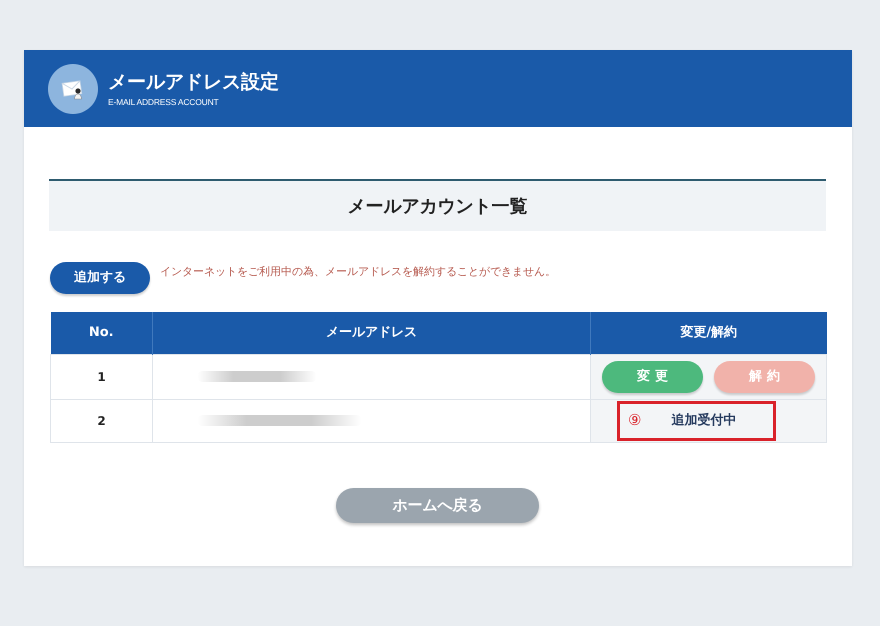 Image resolution: width=880 pixels, height=626 pixels. Describe the element at coordinates (101, 376) in the screenshot. I see `table-cell: 1` at that location.